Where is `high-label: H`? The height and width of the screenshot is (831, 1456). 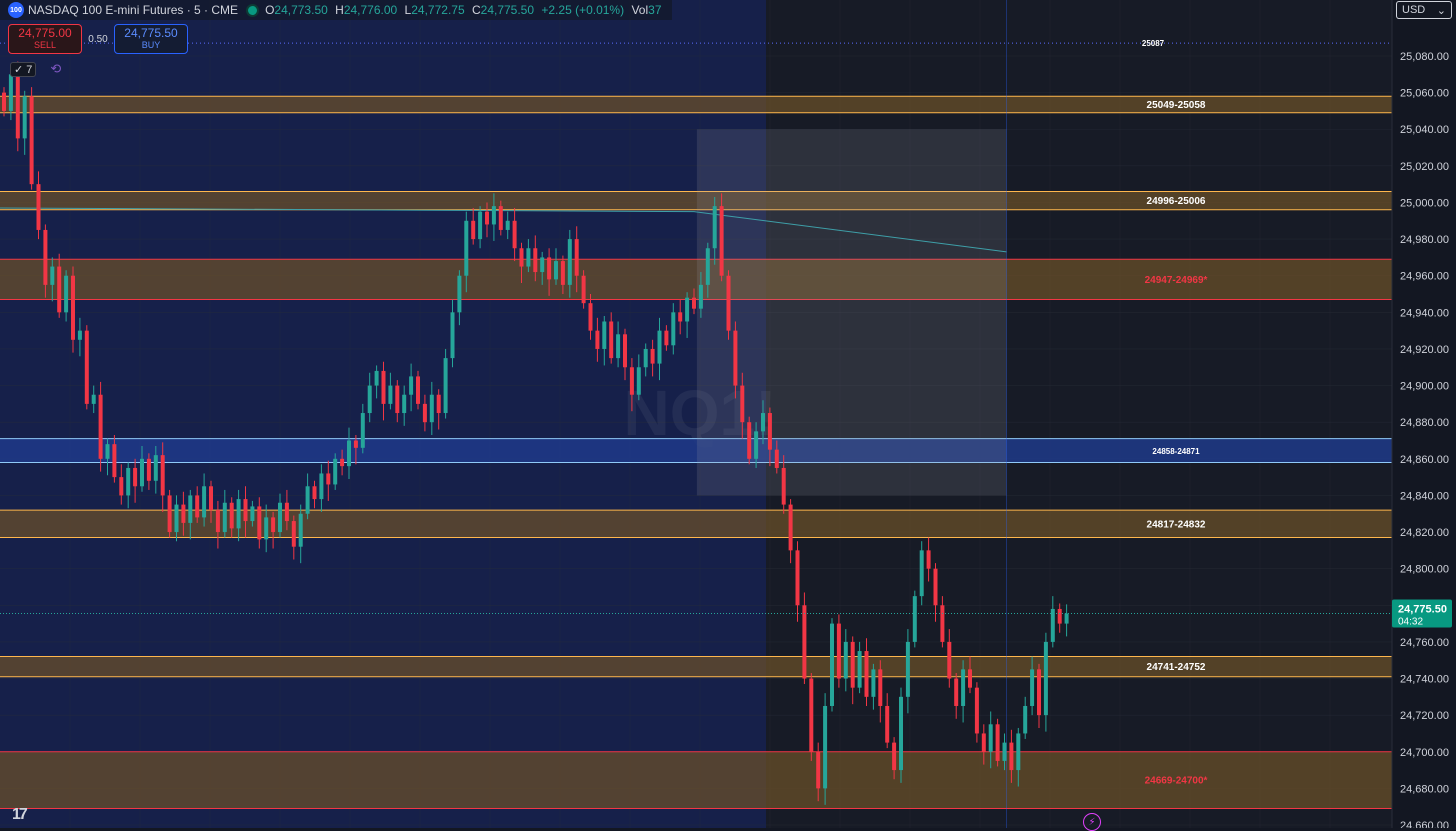
high-label: H is located at coordinates (339, 10).